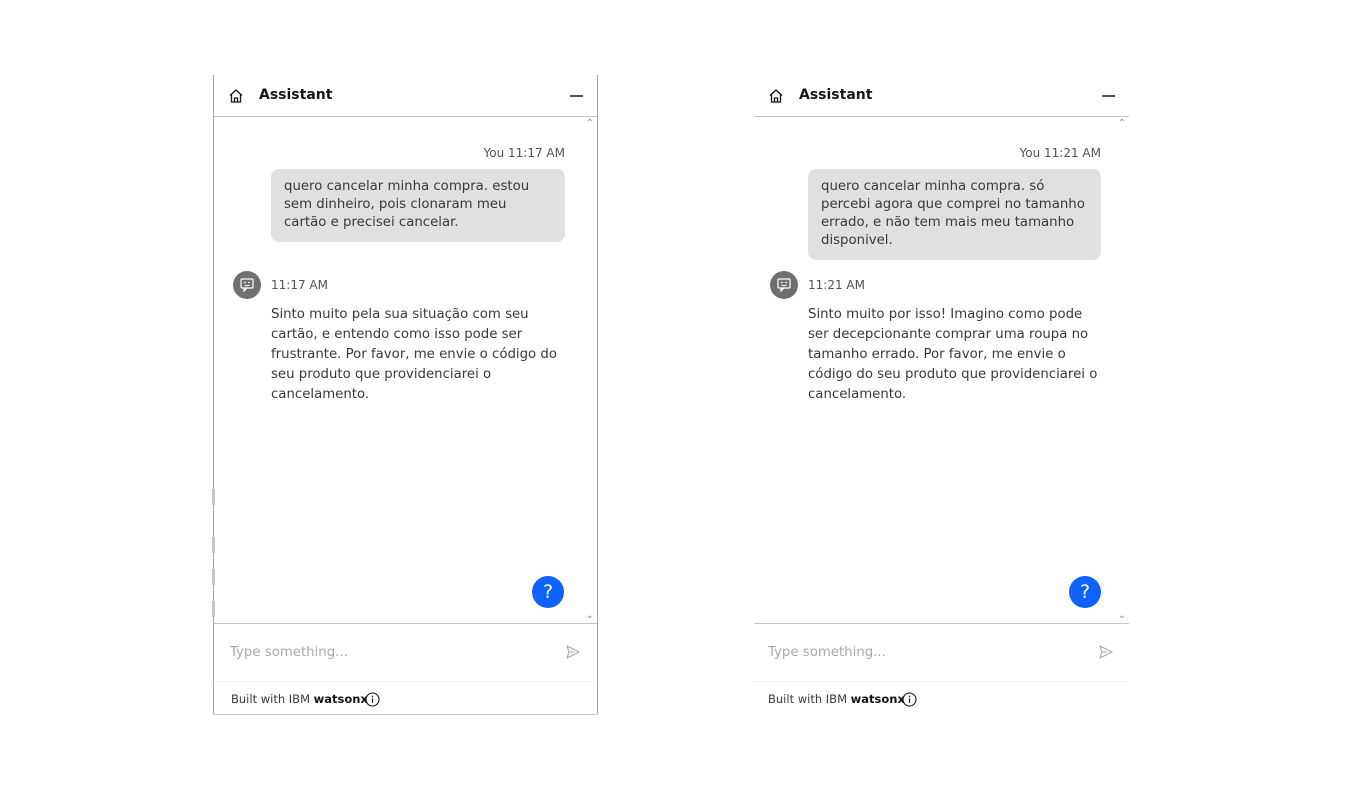 Image resolution: width=1354 pixels, height=791 pixels. I want to click on user-message-meta: You 11:21 AM, so click(1060, 153).